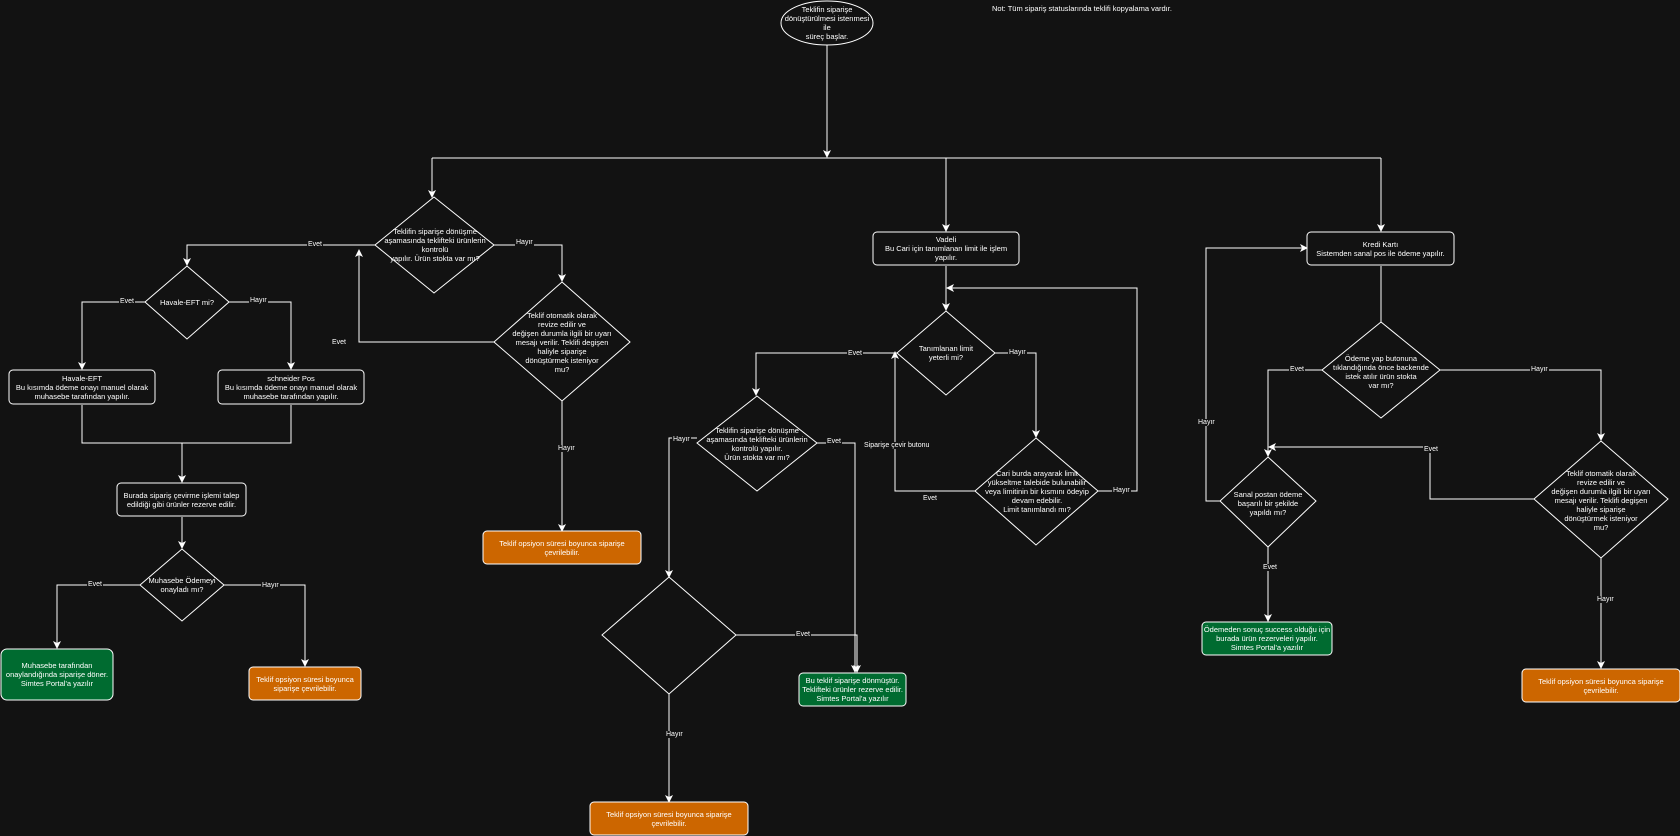  What do you see at coordinates (1381, 370) in the screenshot?
I see `pay-decision` at bounding box center [1381, 370].